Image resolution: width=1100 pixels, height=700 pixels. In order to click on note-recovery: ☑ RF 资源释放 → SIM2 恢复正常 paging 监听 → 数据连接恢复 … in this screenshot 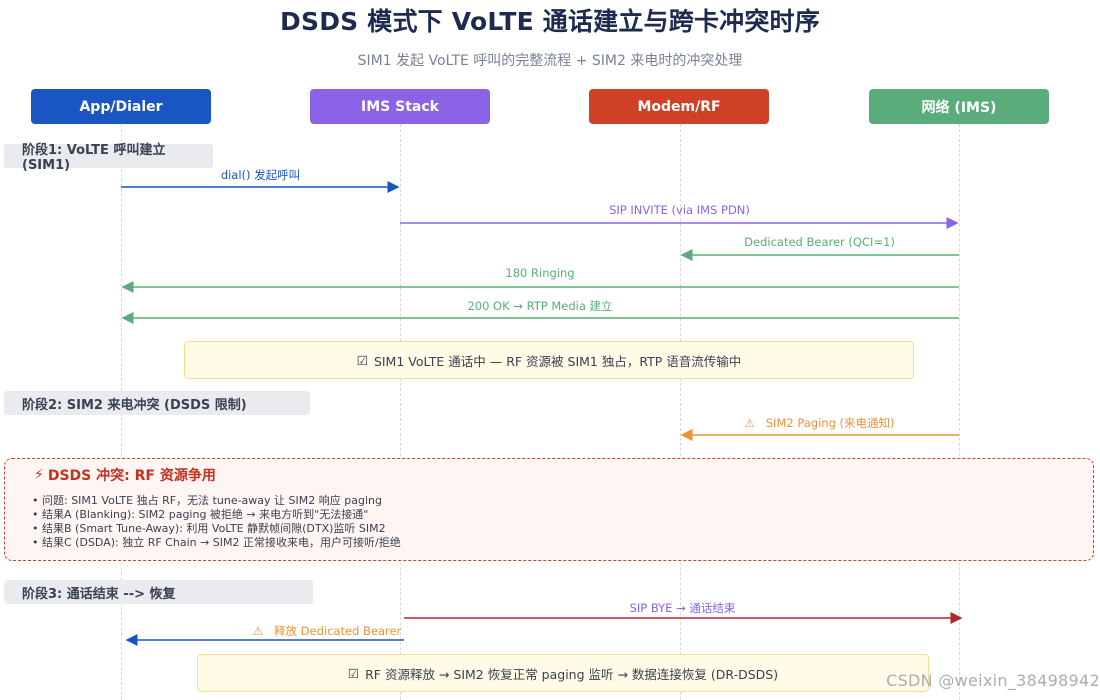, I will do `click(563, 673)`.